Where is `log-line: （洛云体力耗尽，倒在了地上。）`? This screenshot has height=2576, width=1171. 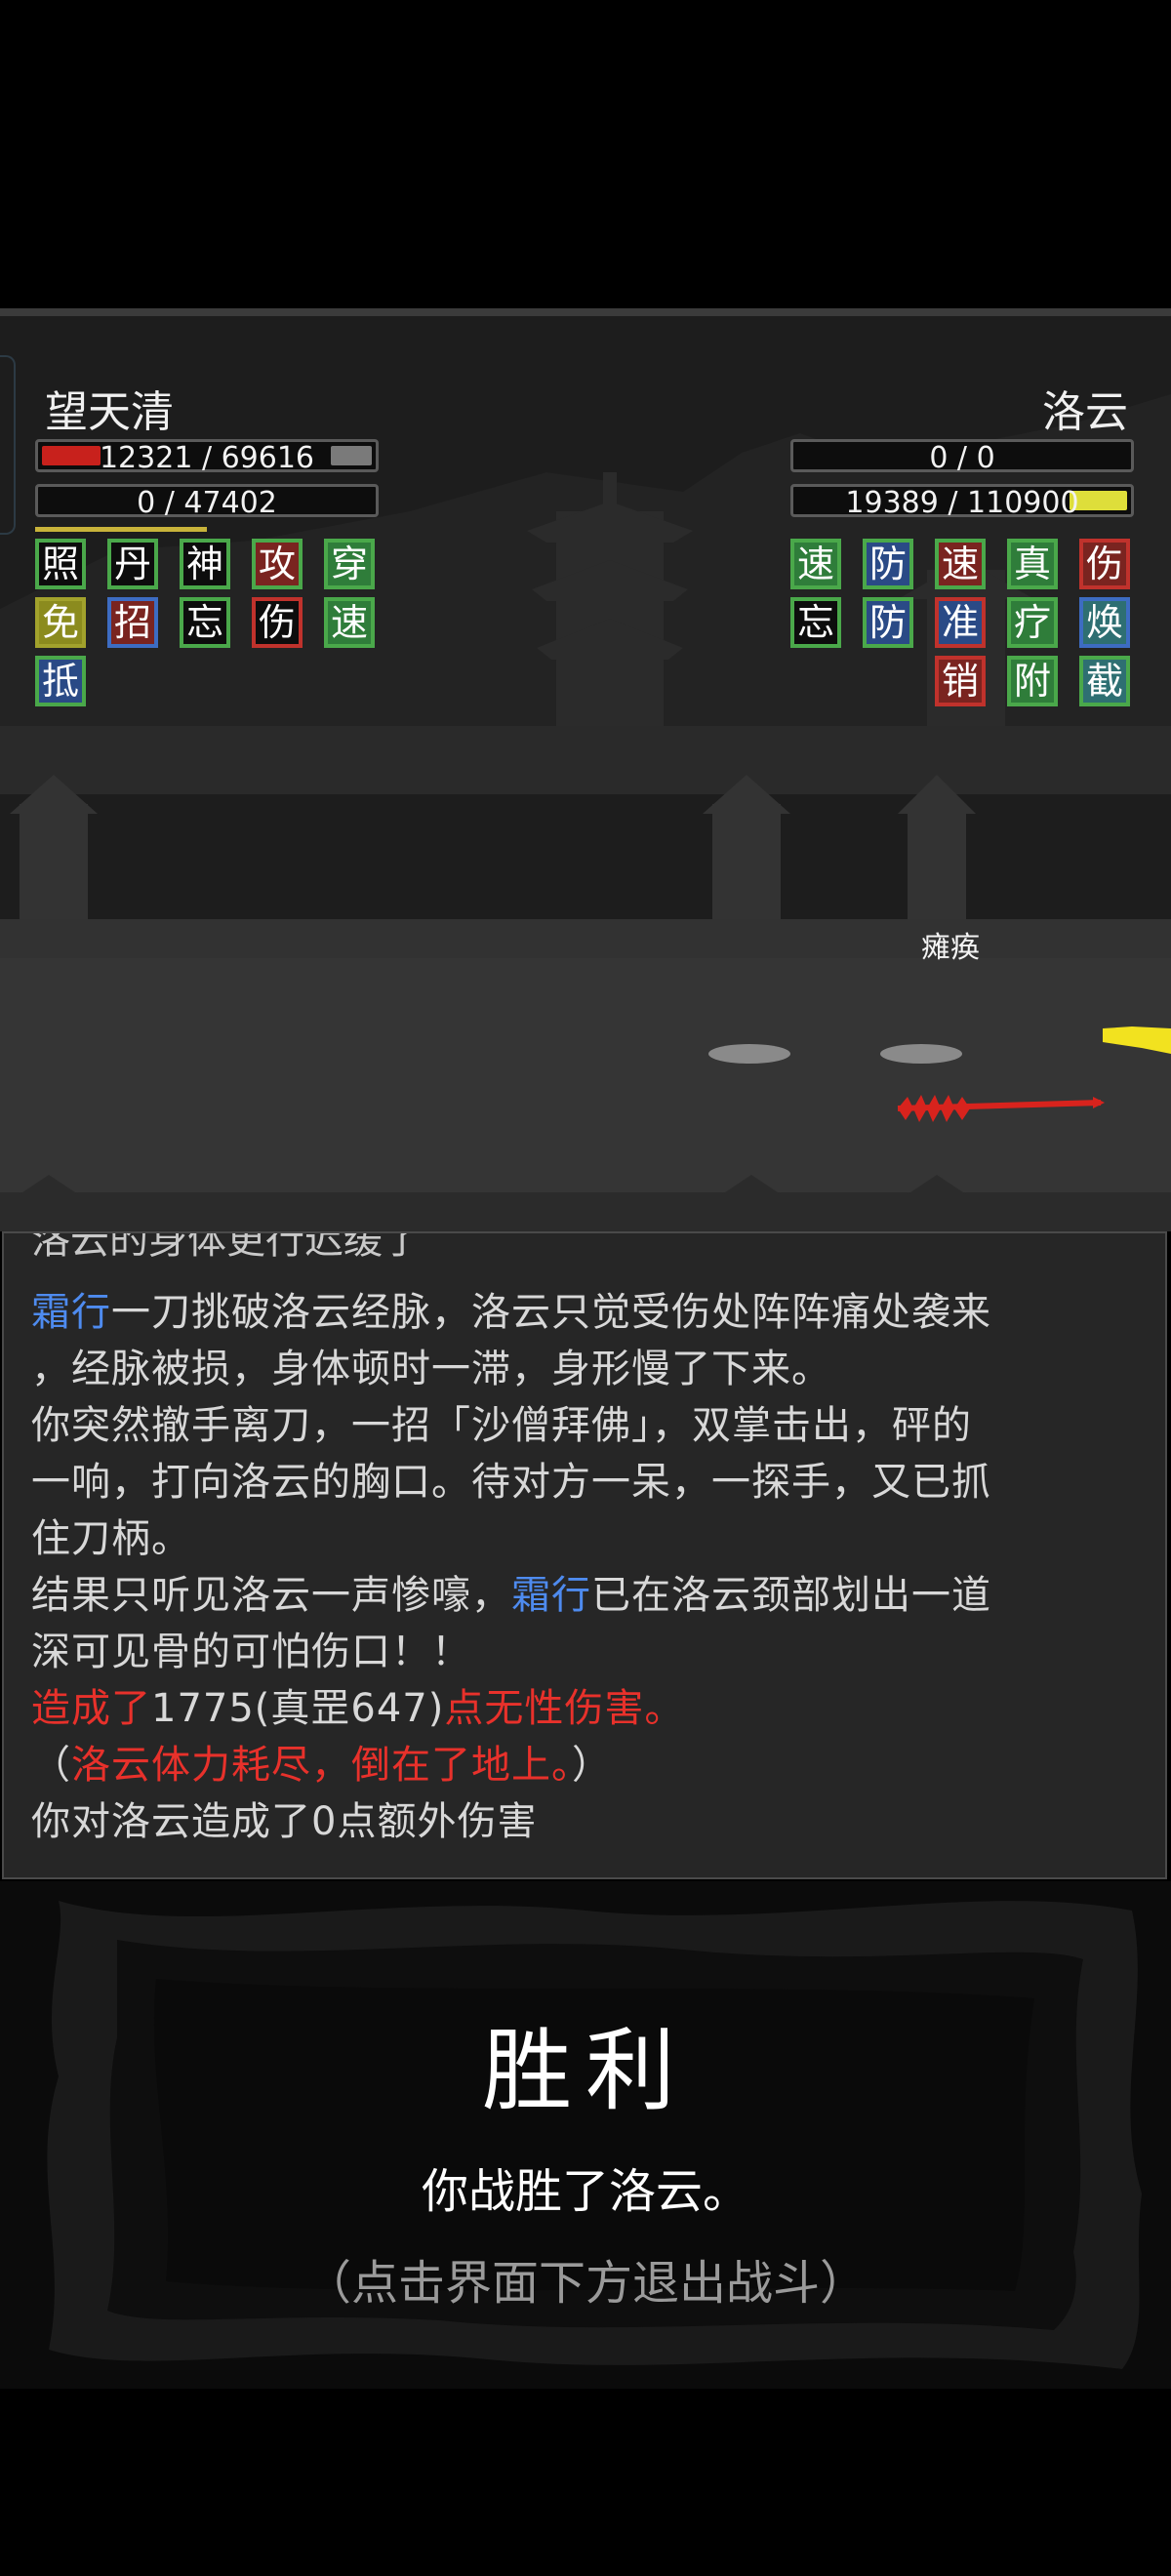
log-line: （洛云体力耗尽，倒在了地上。） is located at coordinates (321, 1761).